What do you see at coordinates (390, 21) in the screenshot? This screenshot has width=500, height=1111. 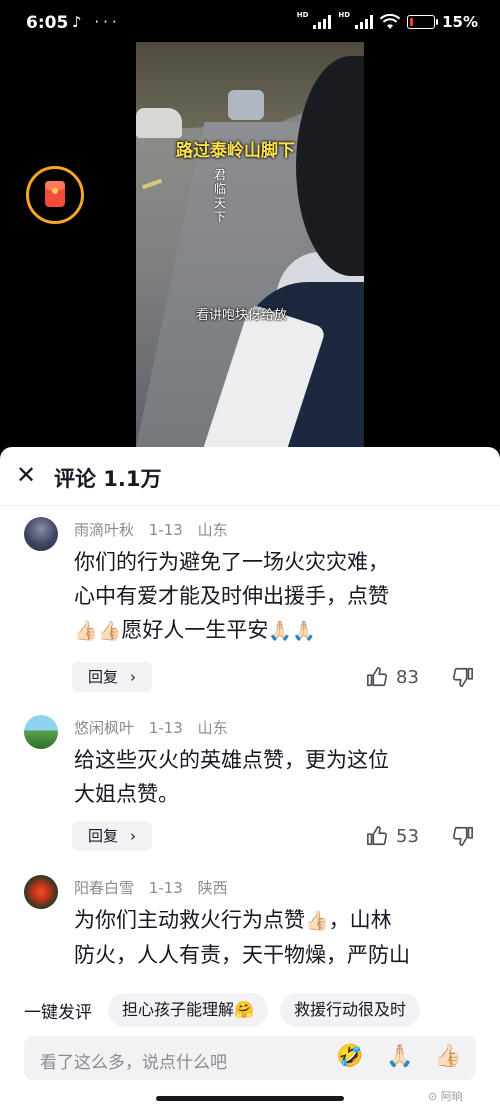 I see `wifi-icon` at bounding box center [390, 21].